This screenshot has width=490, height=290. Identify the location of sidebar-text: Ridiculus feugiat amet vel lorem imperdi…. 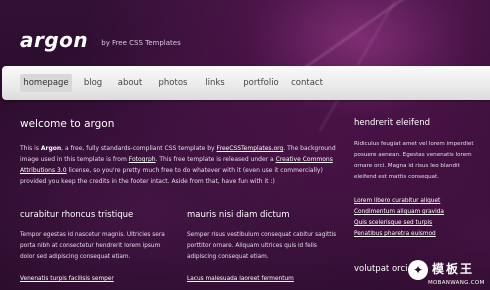
(414, 160).